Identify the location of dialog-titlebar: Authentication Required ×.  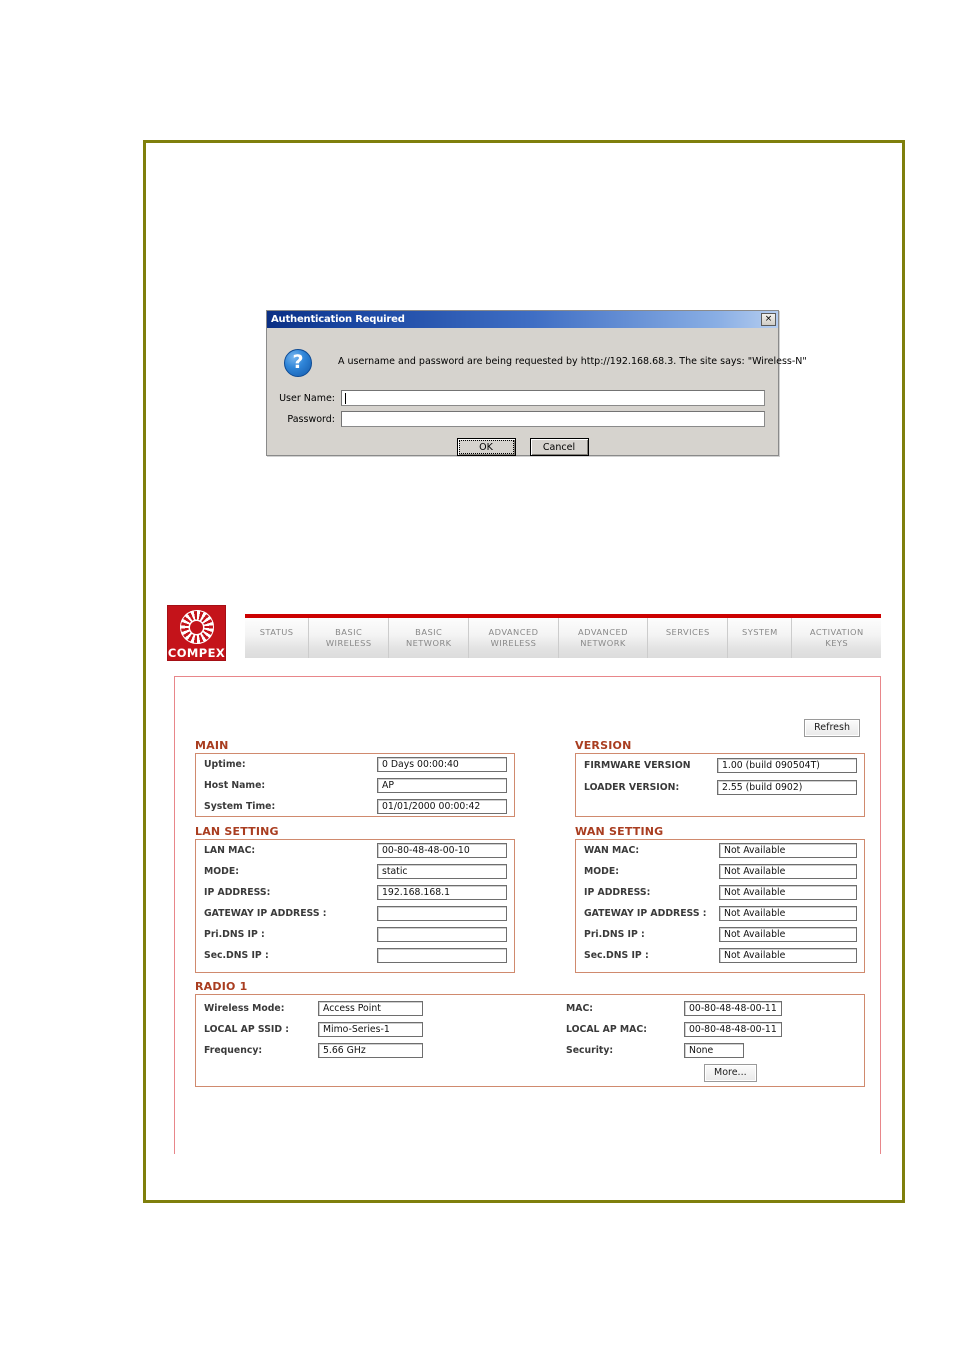
(522, 319).